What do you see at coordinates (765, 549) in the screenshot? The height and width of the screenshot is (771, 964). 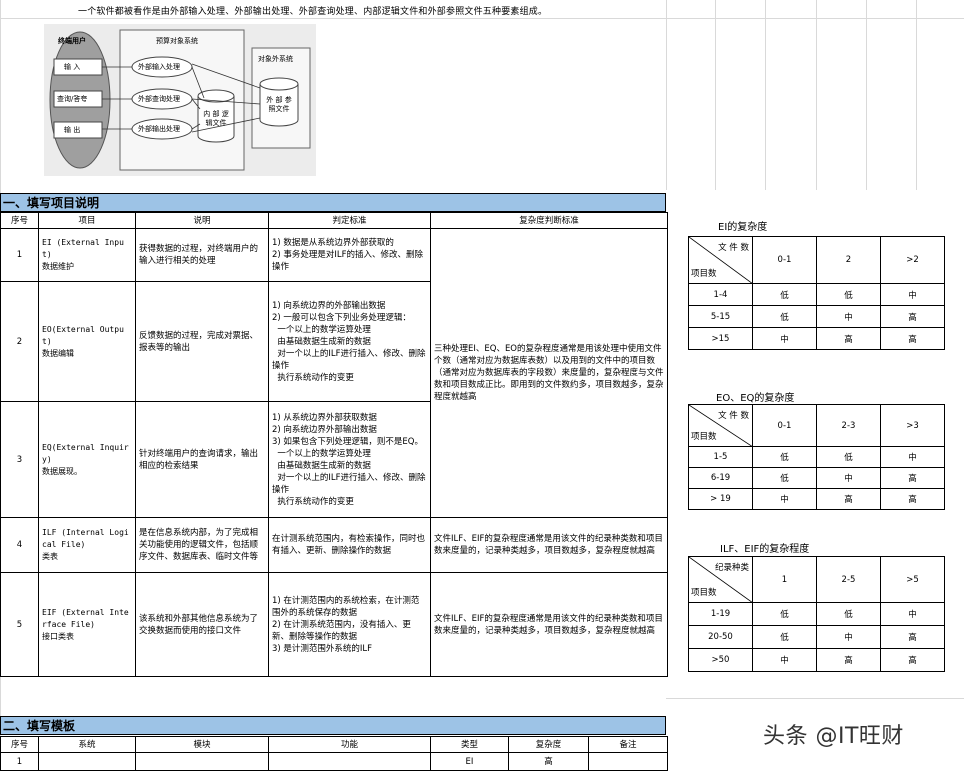 I see `ilf-table-title: ILF、EIF的复杂程度` at bounding box center [765, 549].